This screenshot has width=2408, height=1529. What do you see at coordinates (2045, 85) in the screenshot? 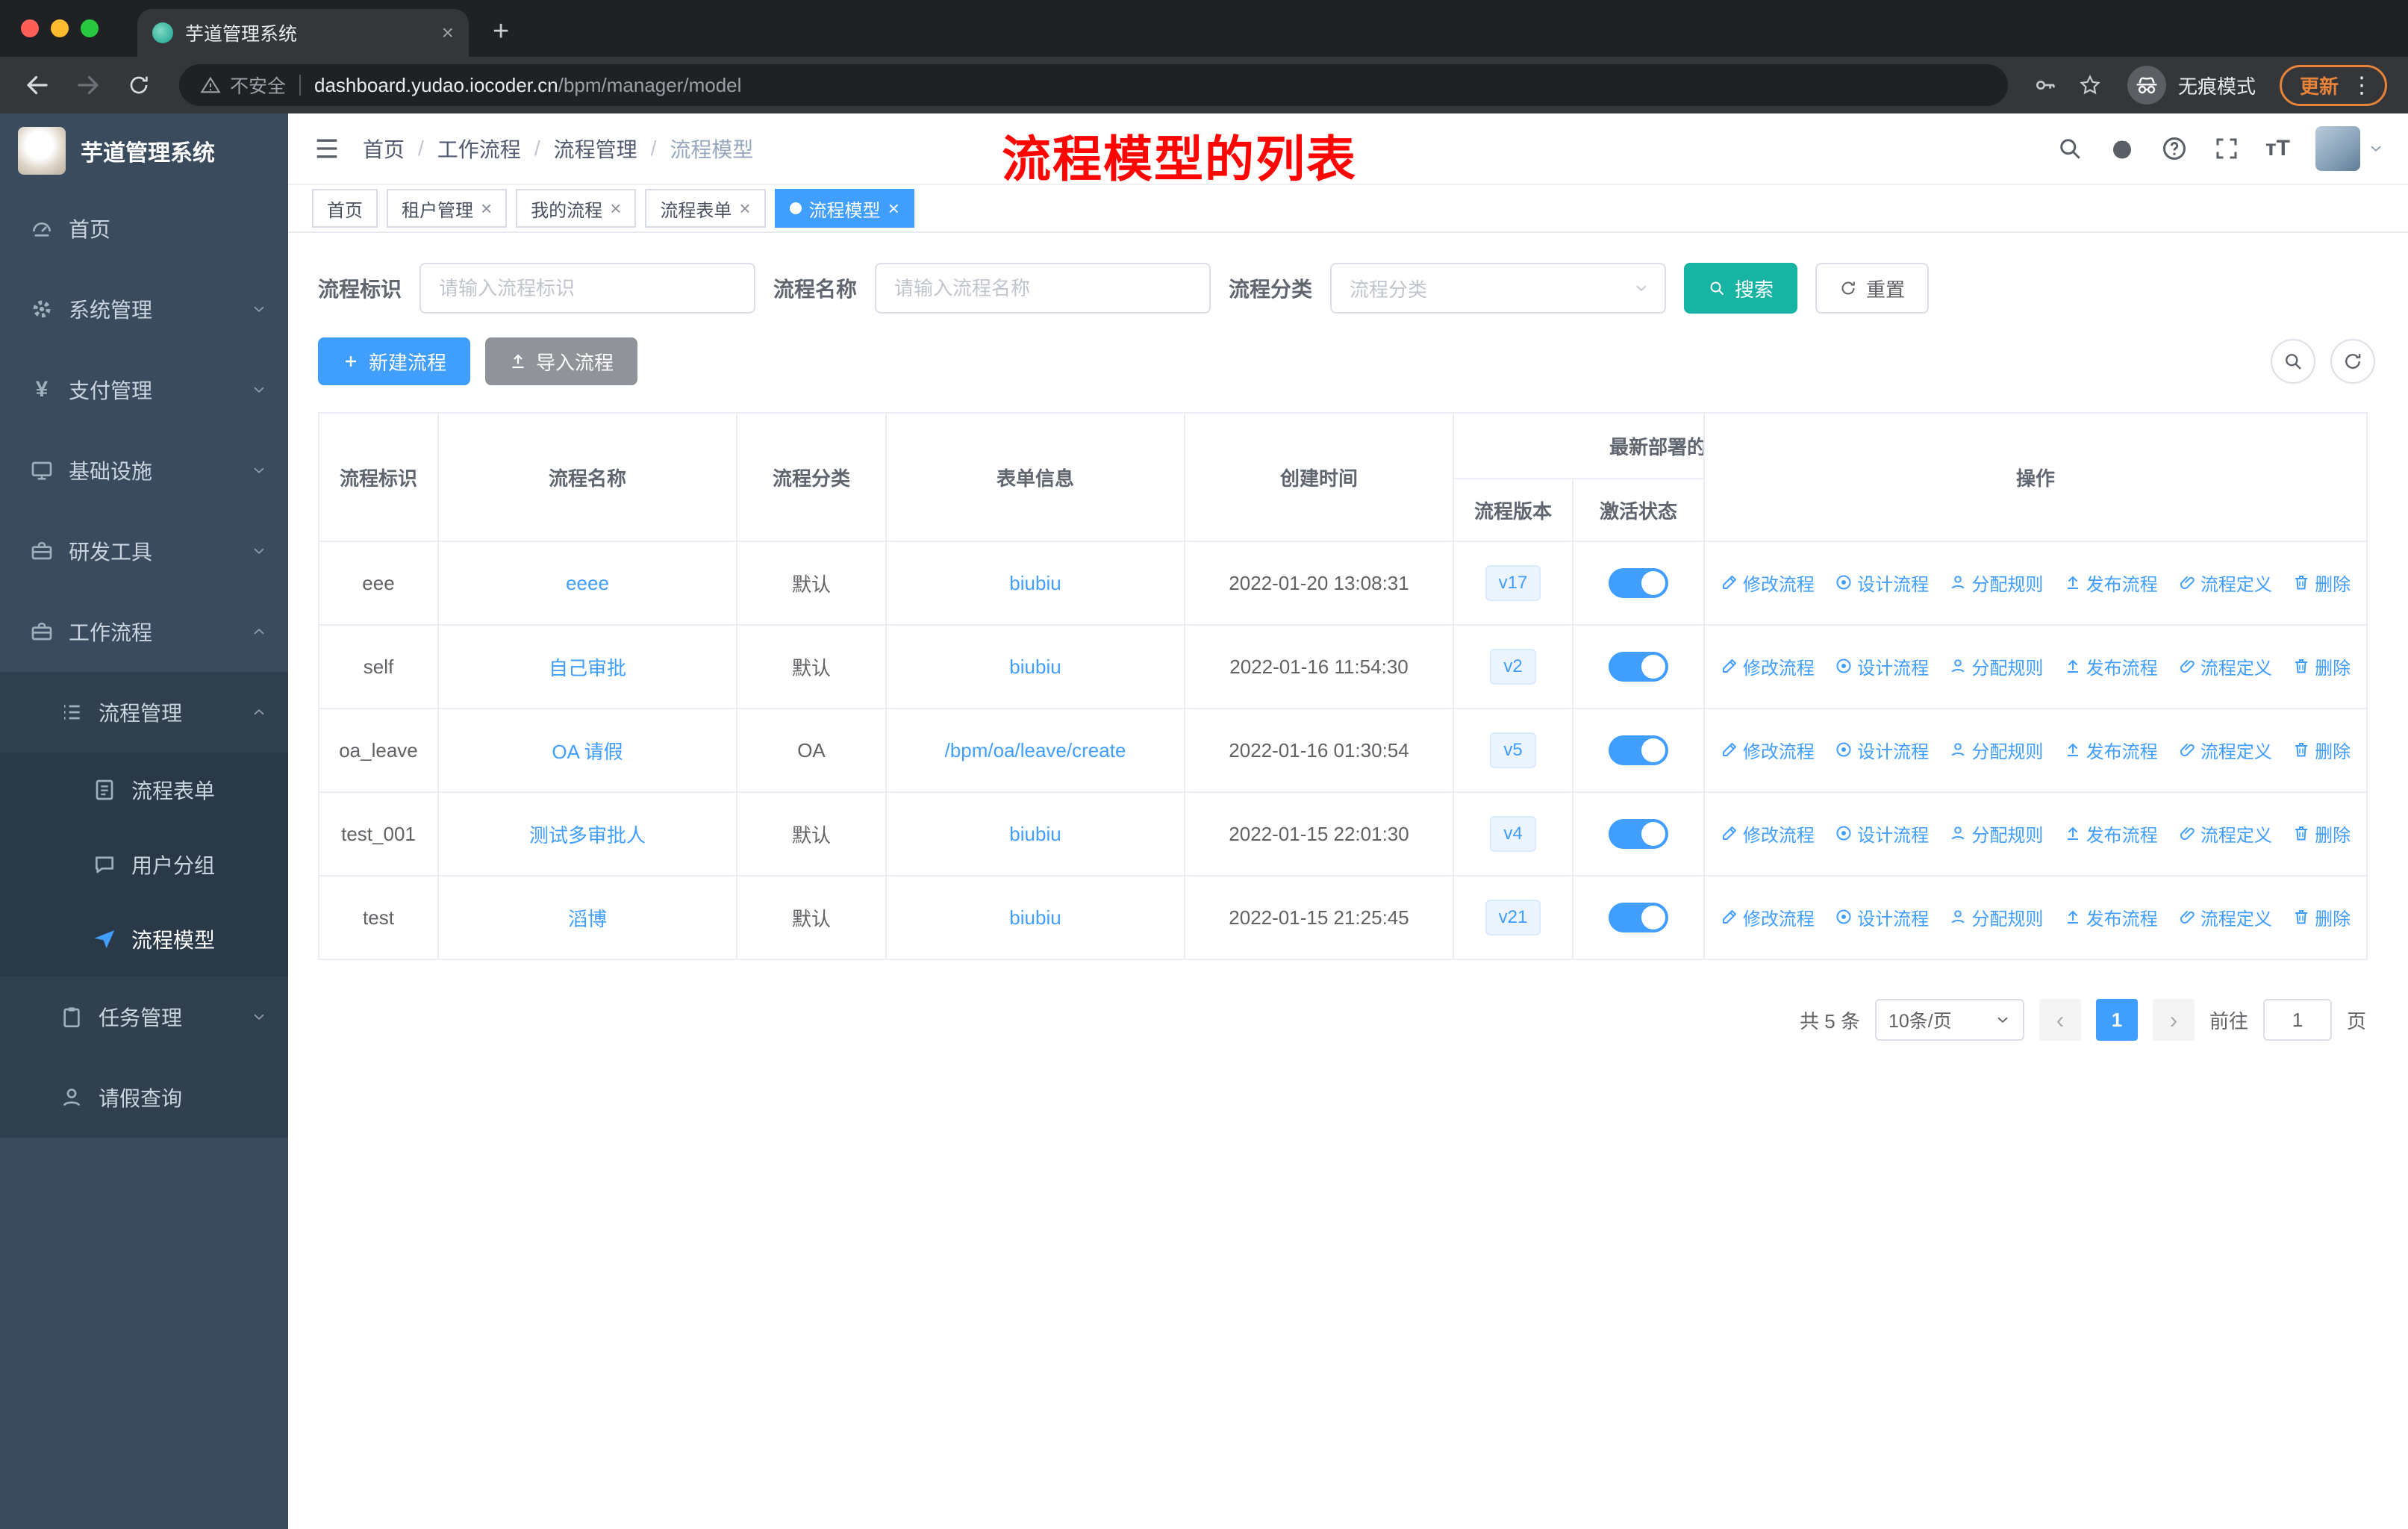
I see `password-key-button` at bounding box center [2045, 85].